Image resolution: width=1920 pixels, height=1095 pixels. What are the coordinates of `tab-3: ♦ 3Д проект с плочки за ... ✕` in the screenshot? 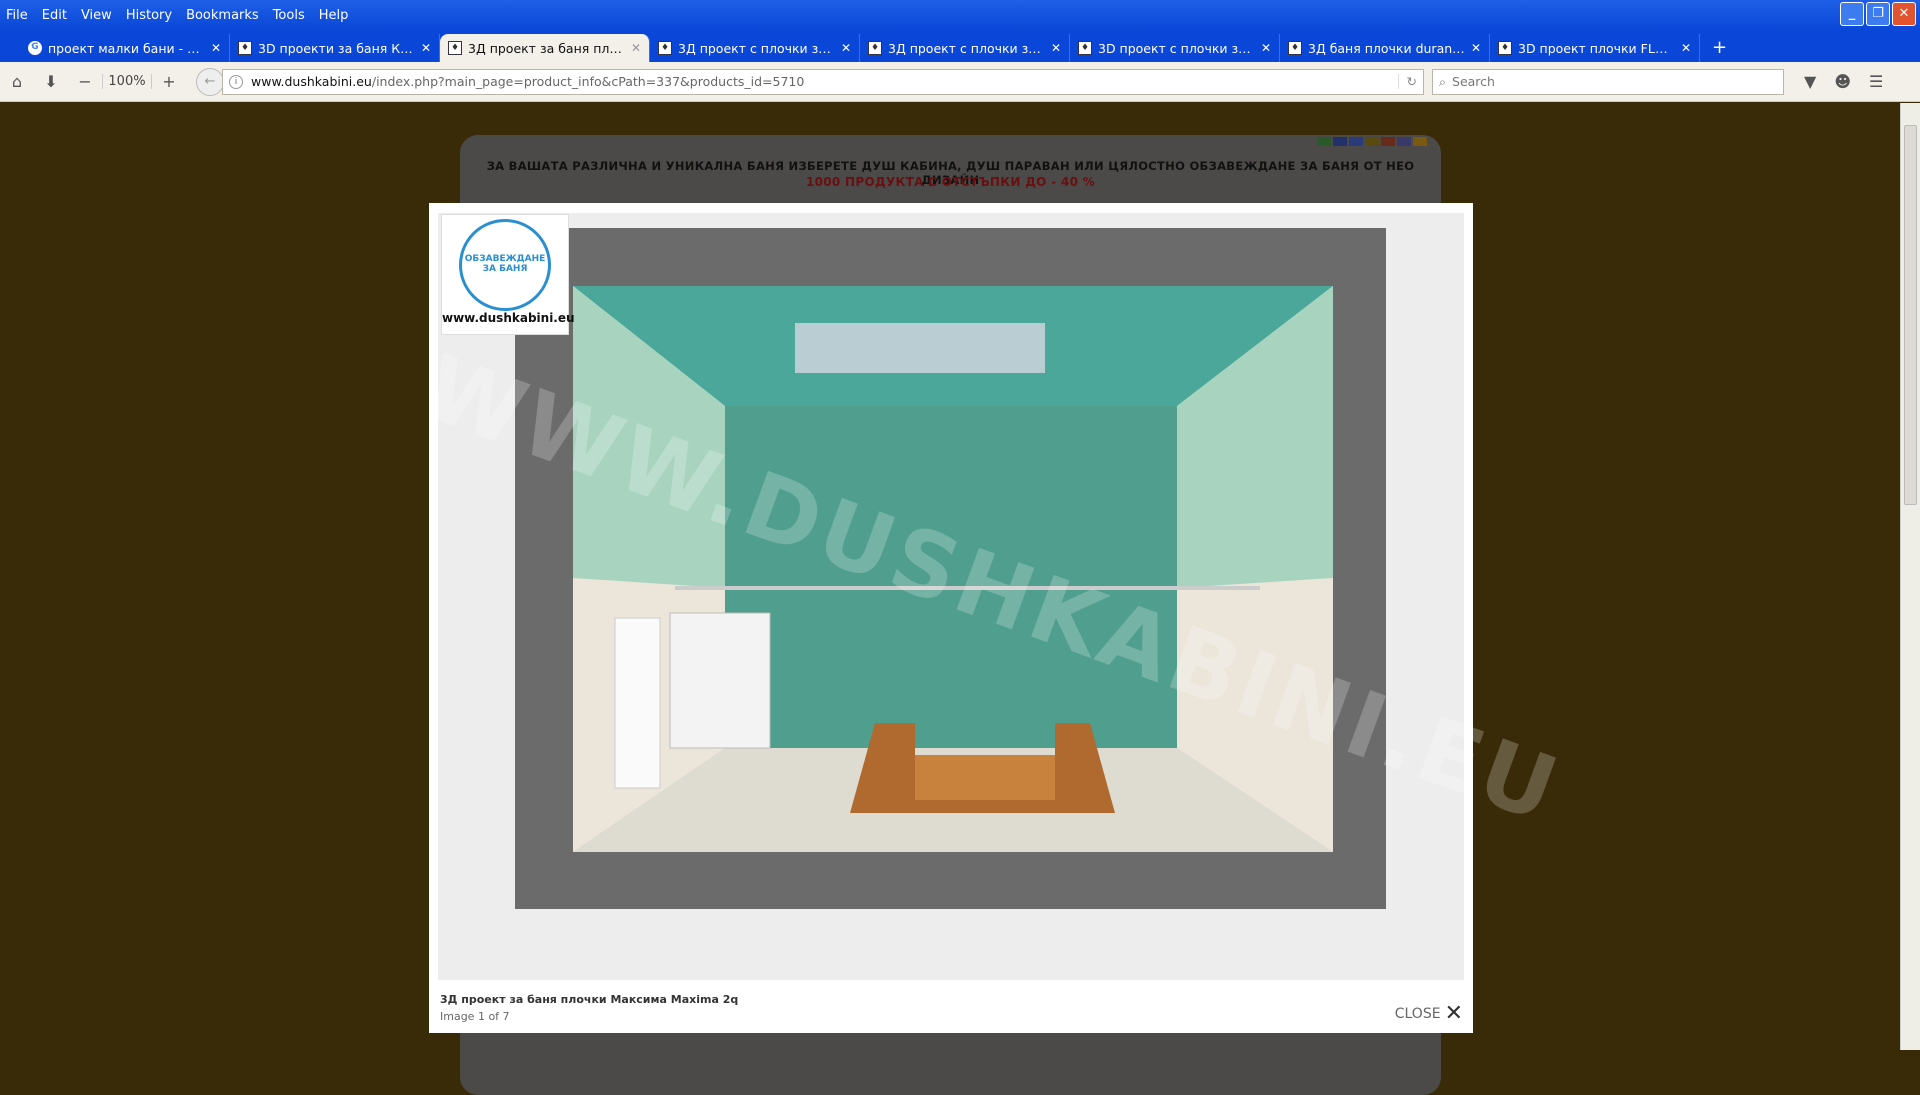 It's located at (755, 48).